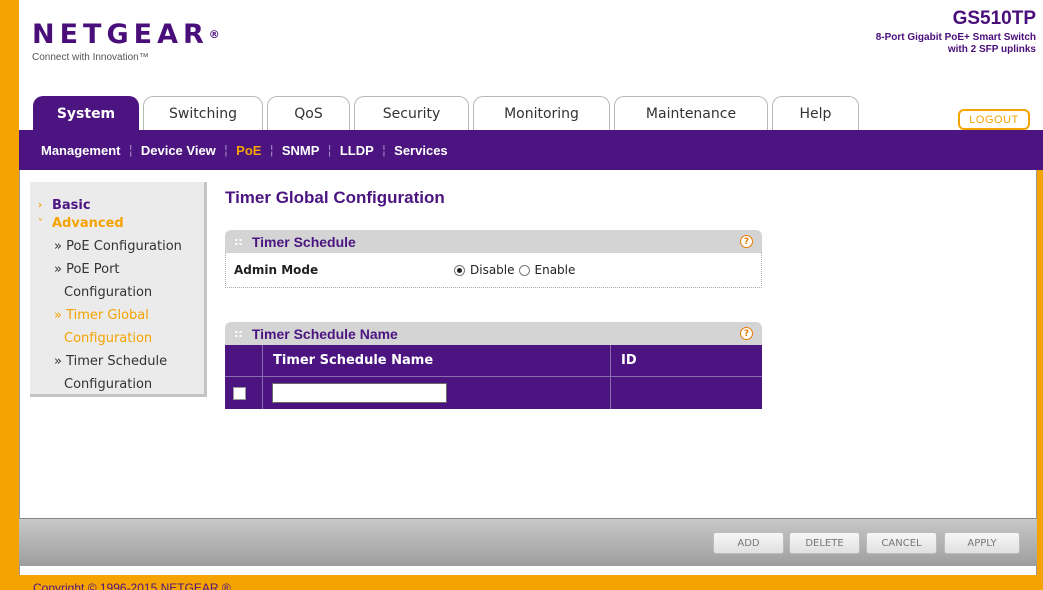 The height and width of the screenshot is (590, 1043). Describe the element at coordinates (9, 295) in the screenshot. I see `left-orange-border` at that location.